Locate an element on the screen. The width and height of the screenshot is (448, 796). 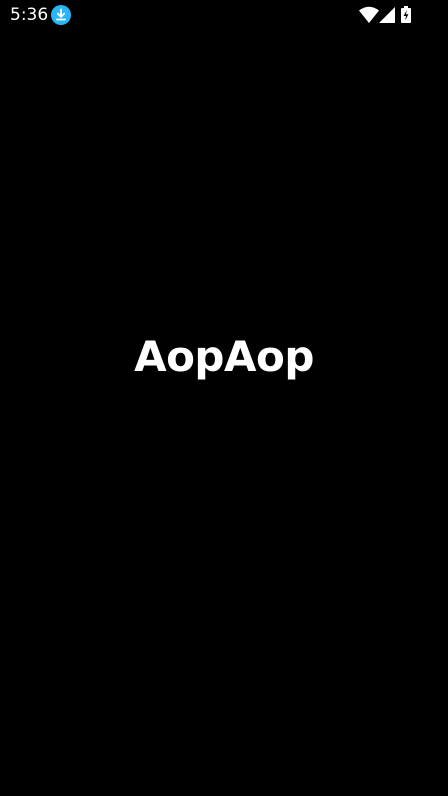
status-time: 5:36 is located at coordinates (29, 15).